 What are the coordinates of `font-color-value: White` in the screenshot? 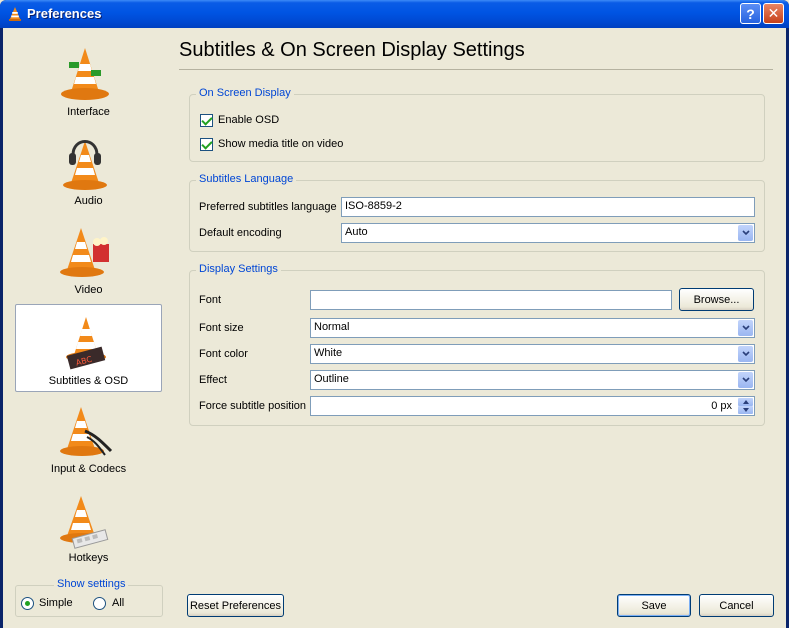 It's located at (328, 353).